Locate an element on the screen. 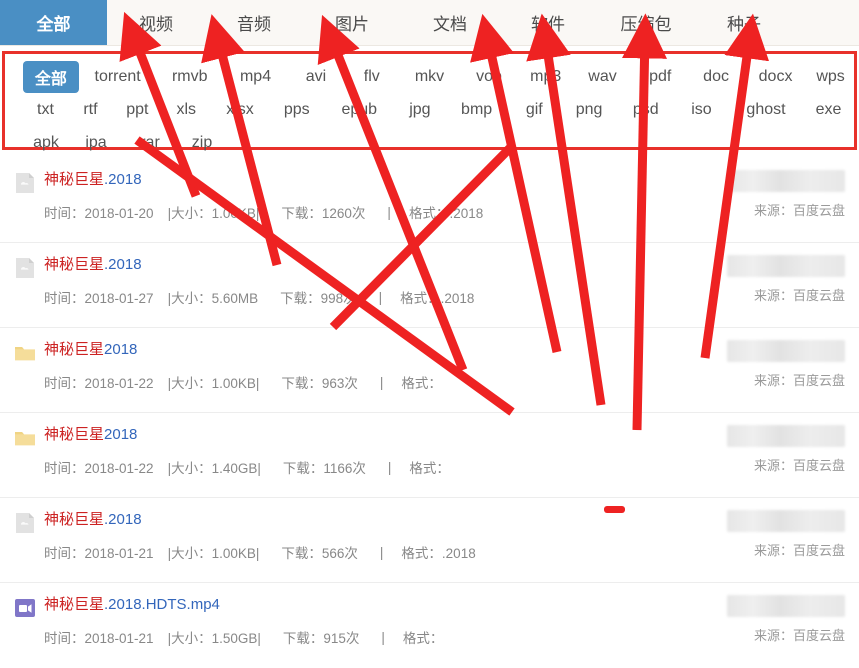 The width and height of the screenshot is (859, 668). format-filter-gif: gif is located at coordinates (534, 110).